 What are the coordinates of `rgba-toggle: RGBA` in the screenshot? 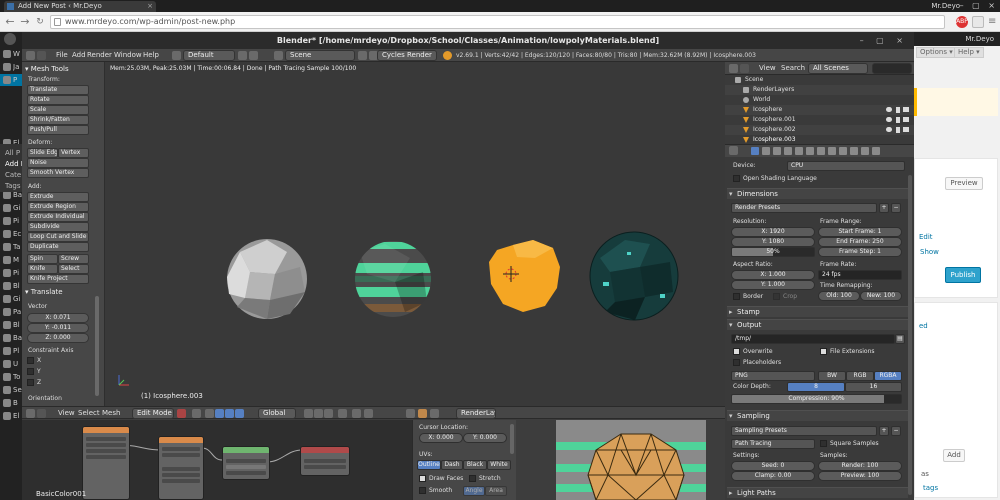 It's located at (888, 376).